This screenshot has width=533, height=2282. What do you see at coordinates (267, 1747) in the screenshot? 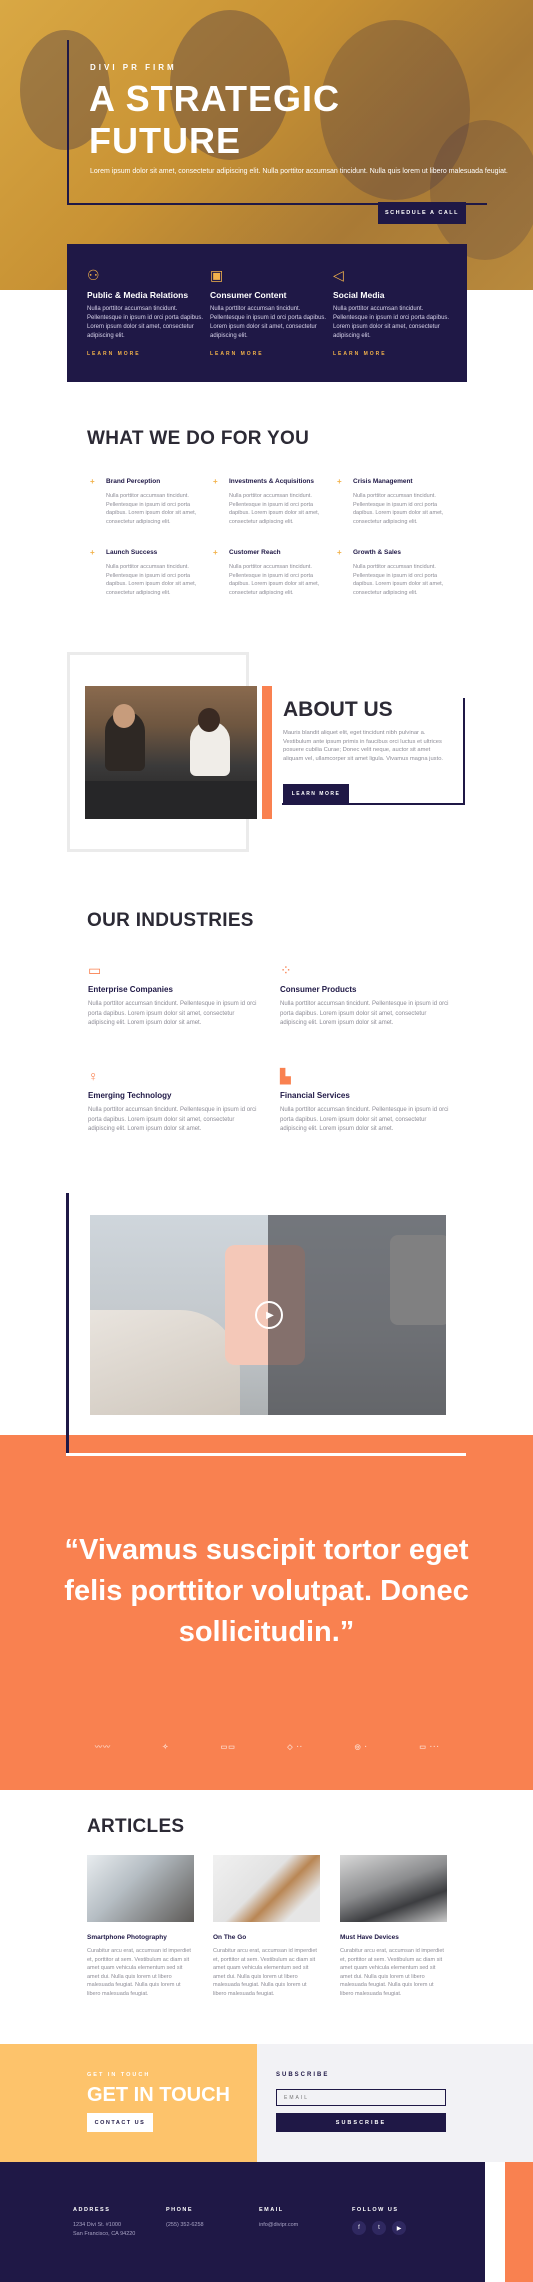
I see `client-logos: 〰〰 ✧ ▭▭ ◇ ·· ◎ · ▭ ···` at bounding box center [267, 1747].